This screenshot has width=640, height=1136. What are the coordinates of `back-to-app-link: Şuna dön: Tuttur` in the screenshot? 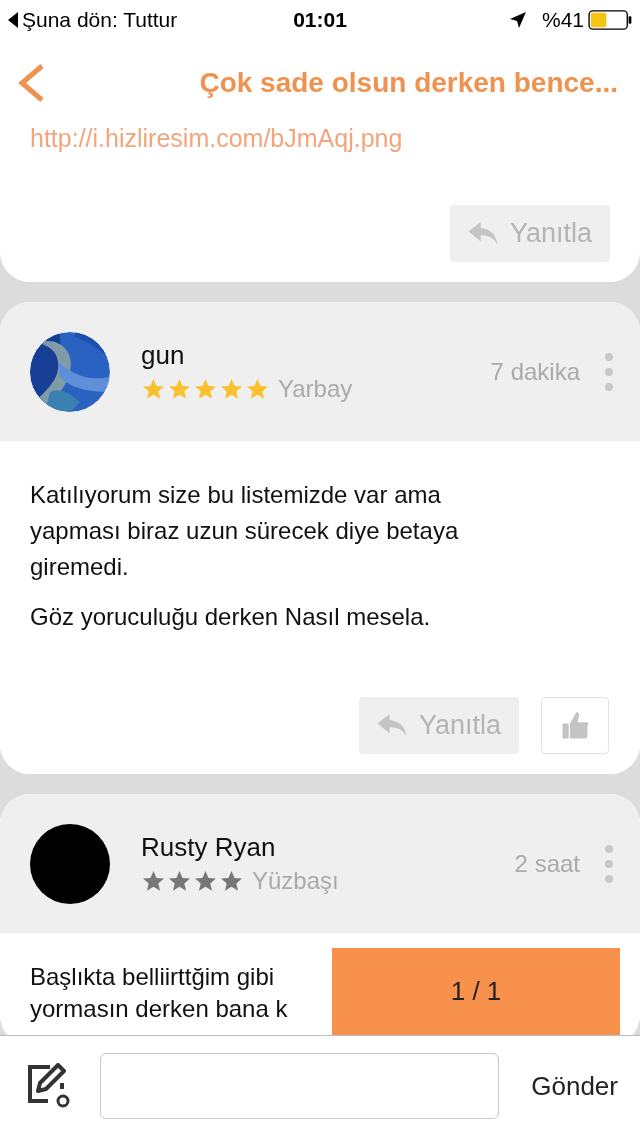 It's located at (100, 20).